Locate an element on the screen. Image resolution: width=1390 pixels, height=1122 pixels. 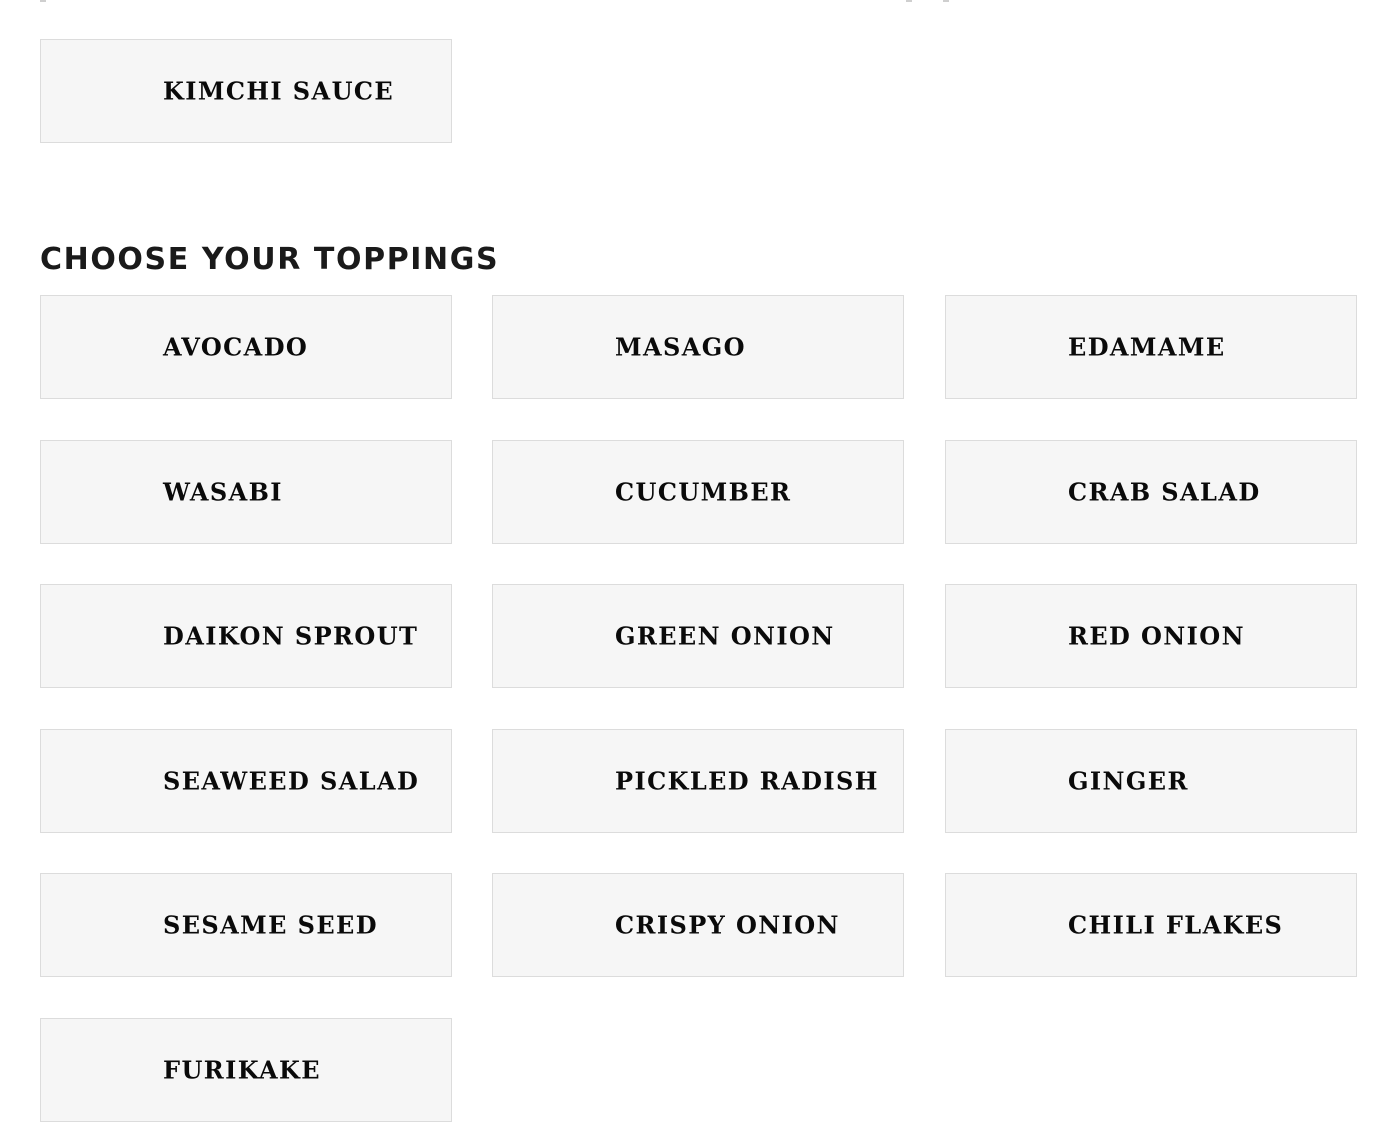
option-label: Kimchi Sauce is located at coordinates (279, 91).